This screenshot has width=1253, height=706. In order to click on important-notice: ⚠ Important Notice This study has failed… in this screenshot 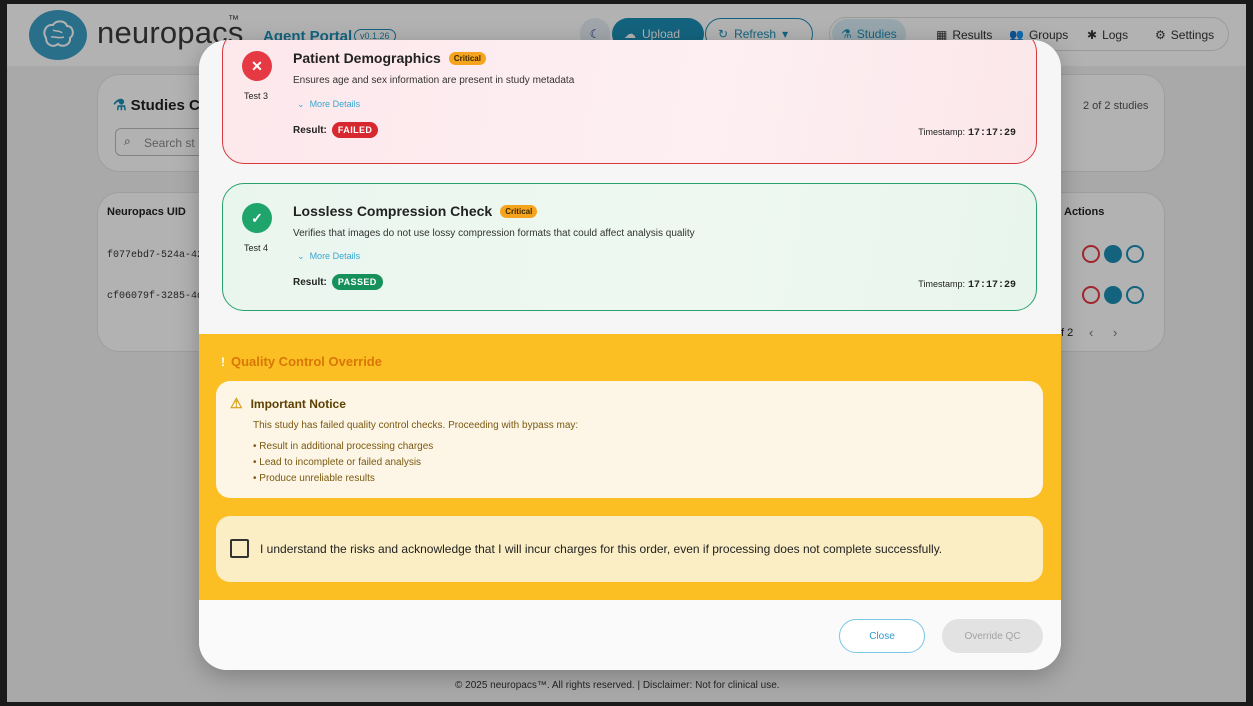, I will do `click(629, 439)`.